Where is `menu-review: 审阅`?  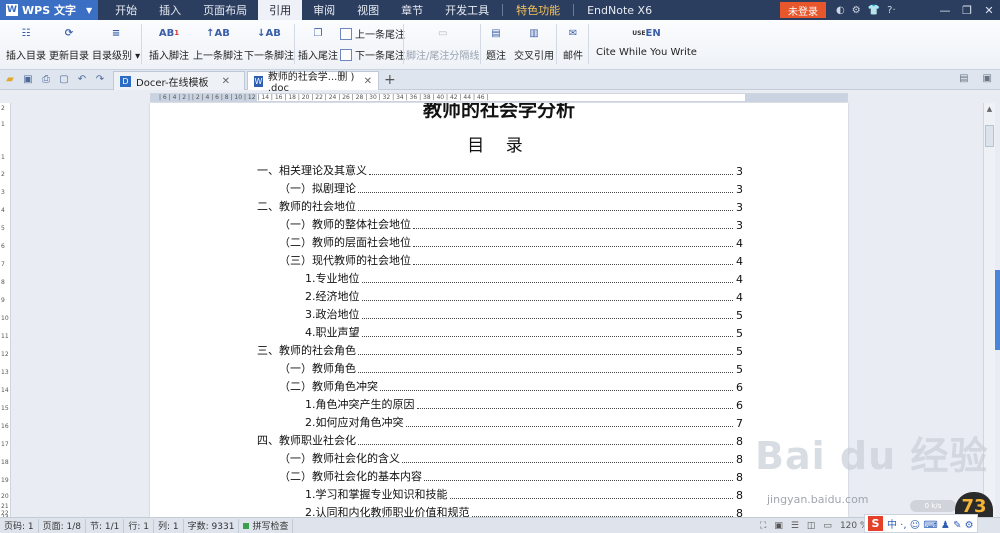 menu-review: 审阅 is located at coordinates (324, 10).